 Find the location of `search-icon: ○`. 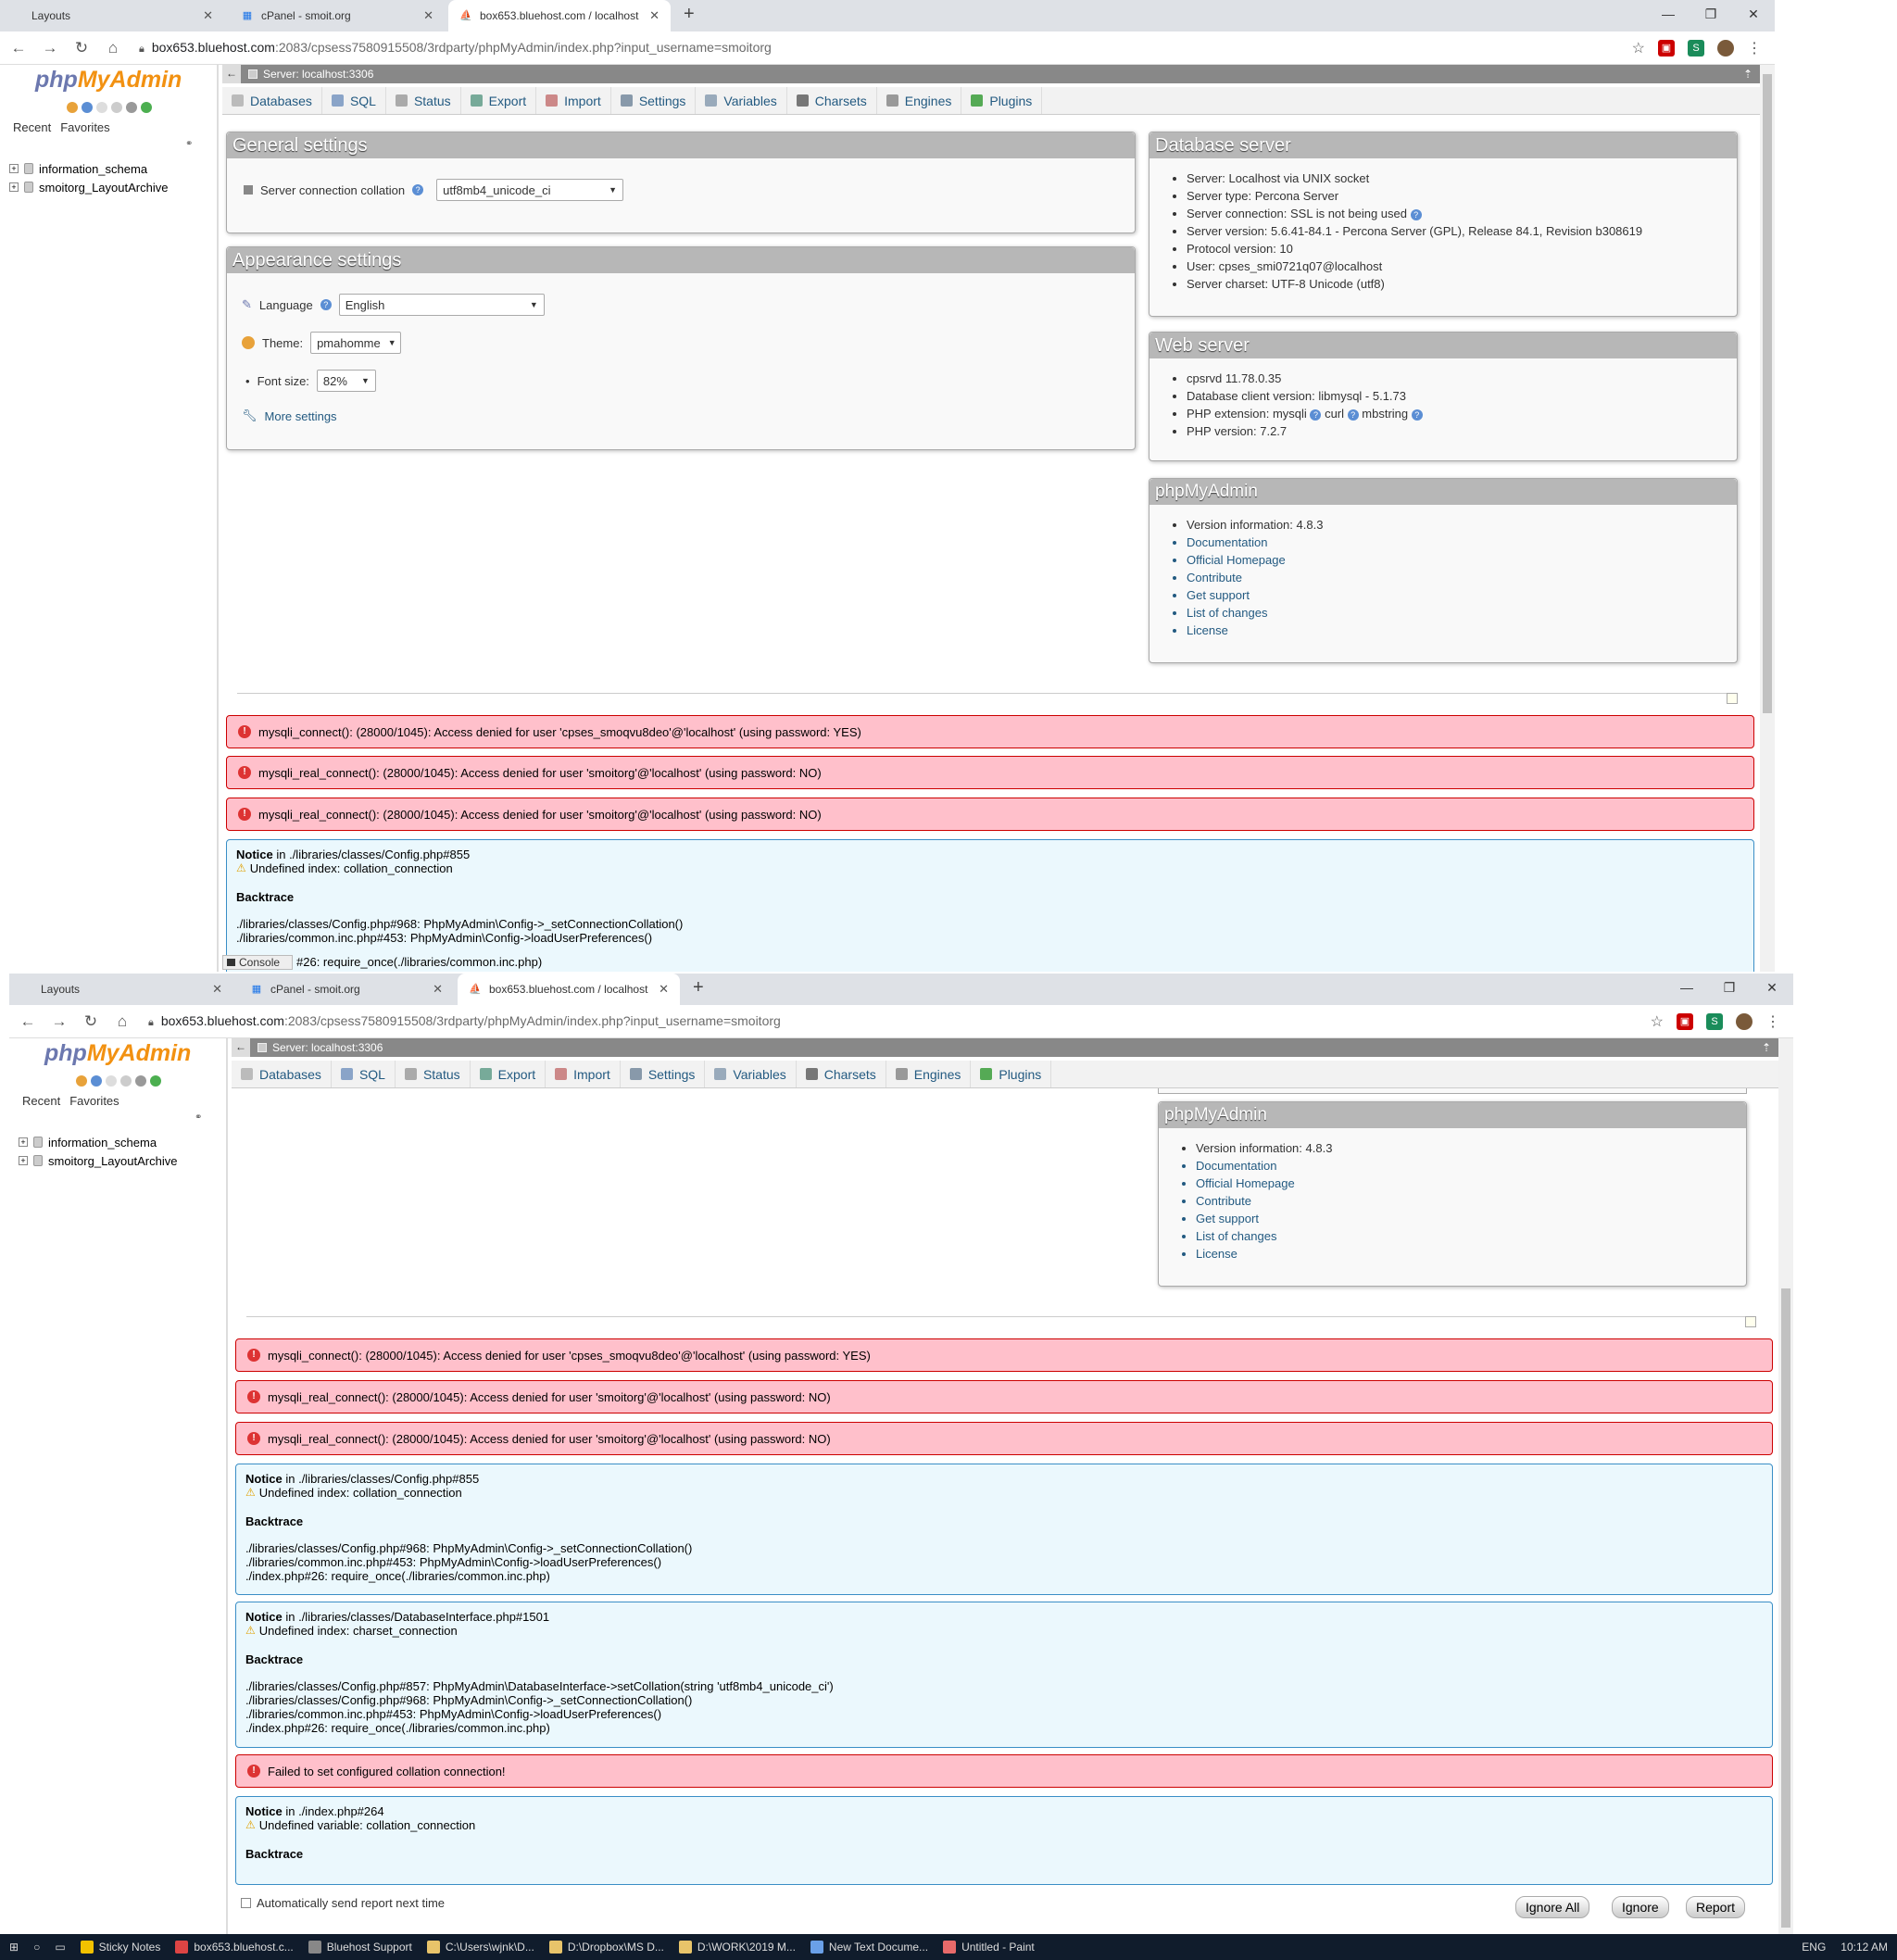

search-icon: ○ is located at coordinates (36, 1947).